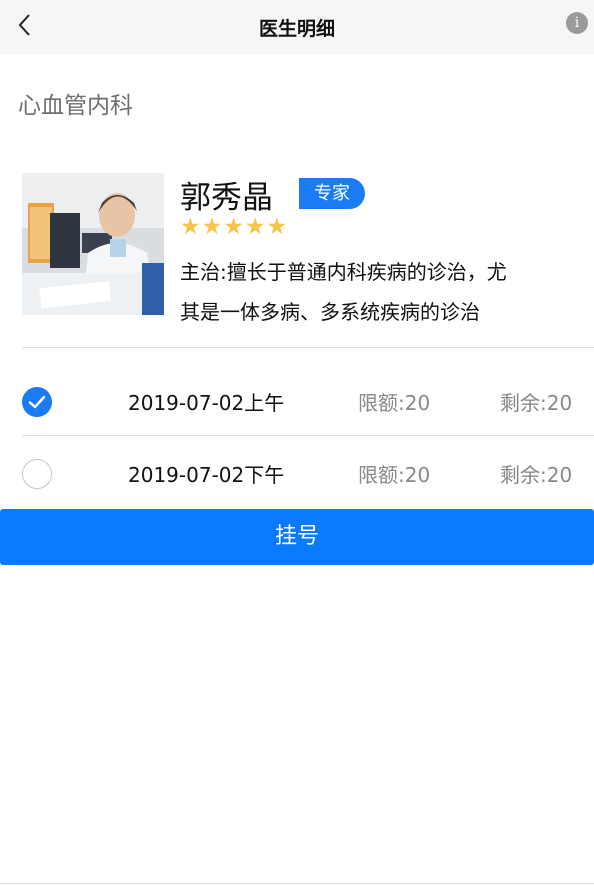 This screenshot has height=885, width=594. What do you see at coordinates (93, 244) in the screenshot?
I see `doctor-photo` at bounding box center [93, 244].